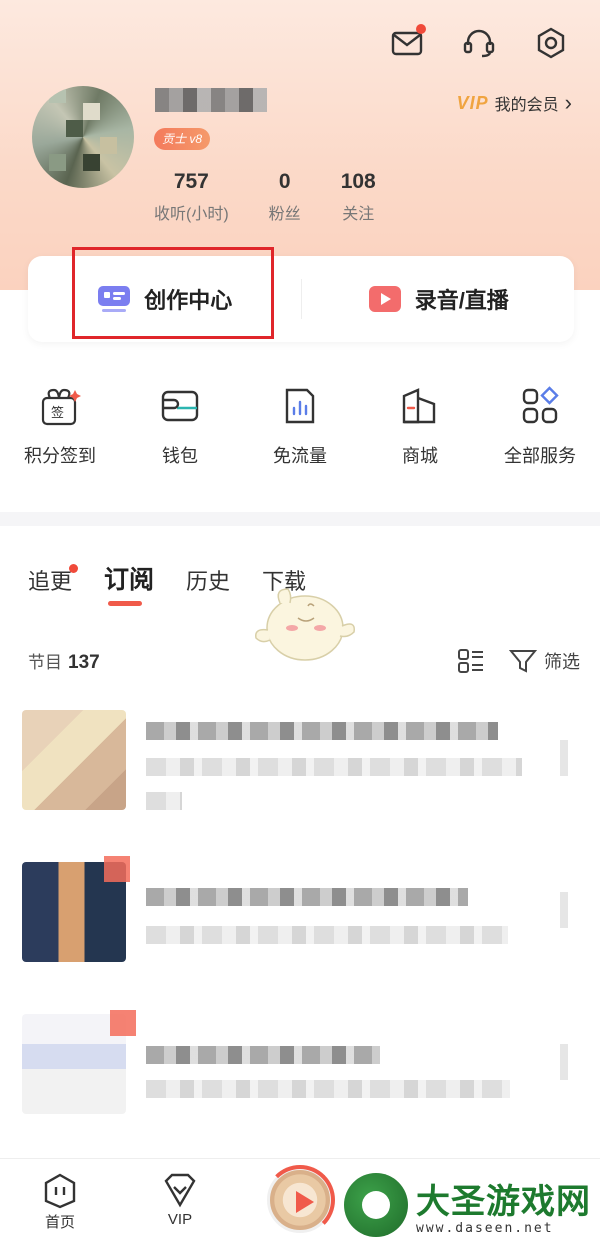 Image resolution: width=600 pixels, height=1242 pixels. I want to click on settings-button, so click(551, 43).